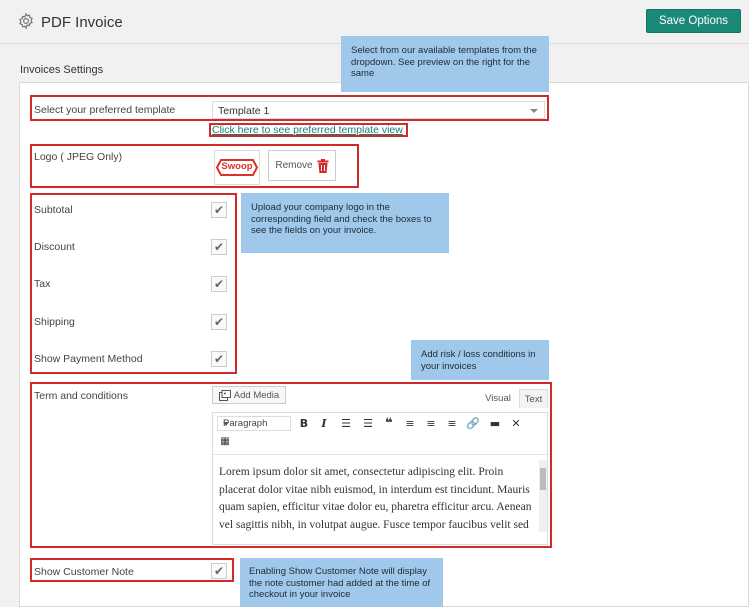  Describe the element at coordinates (323, 165) in the screenshot. I see `trash-icon` at that location.